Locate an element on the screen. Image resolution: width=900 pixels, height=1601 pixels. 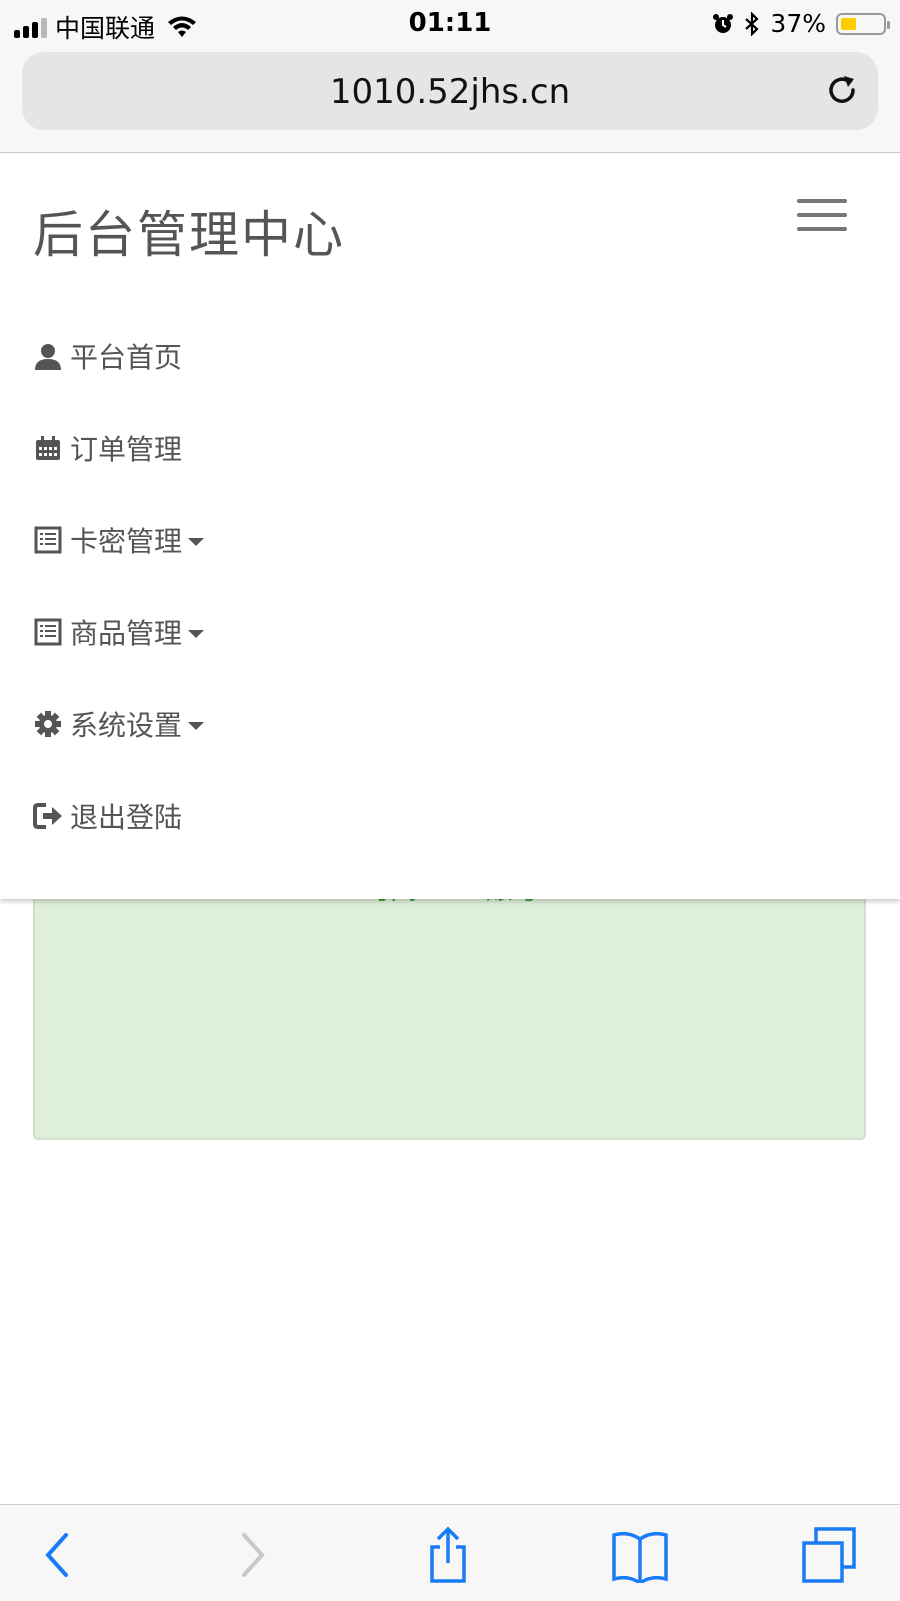
menu-item-products: 商品管理 is located at coordinates (118, 632).